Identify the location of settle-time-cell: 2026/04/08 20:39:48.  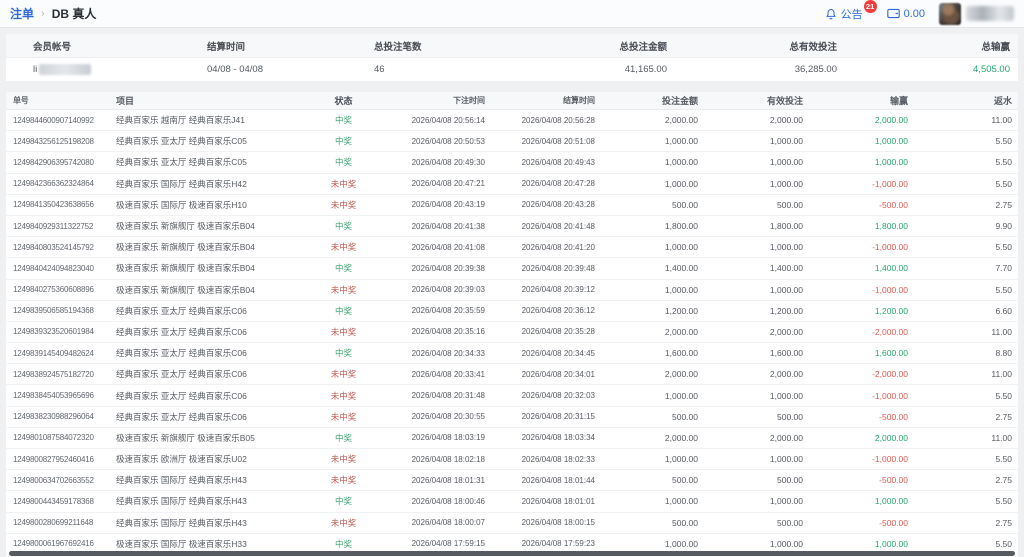
(558, 268).